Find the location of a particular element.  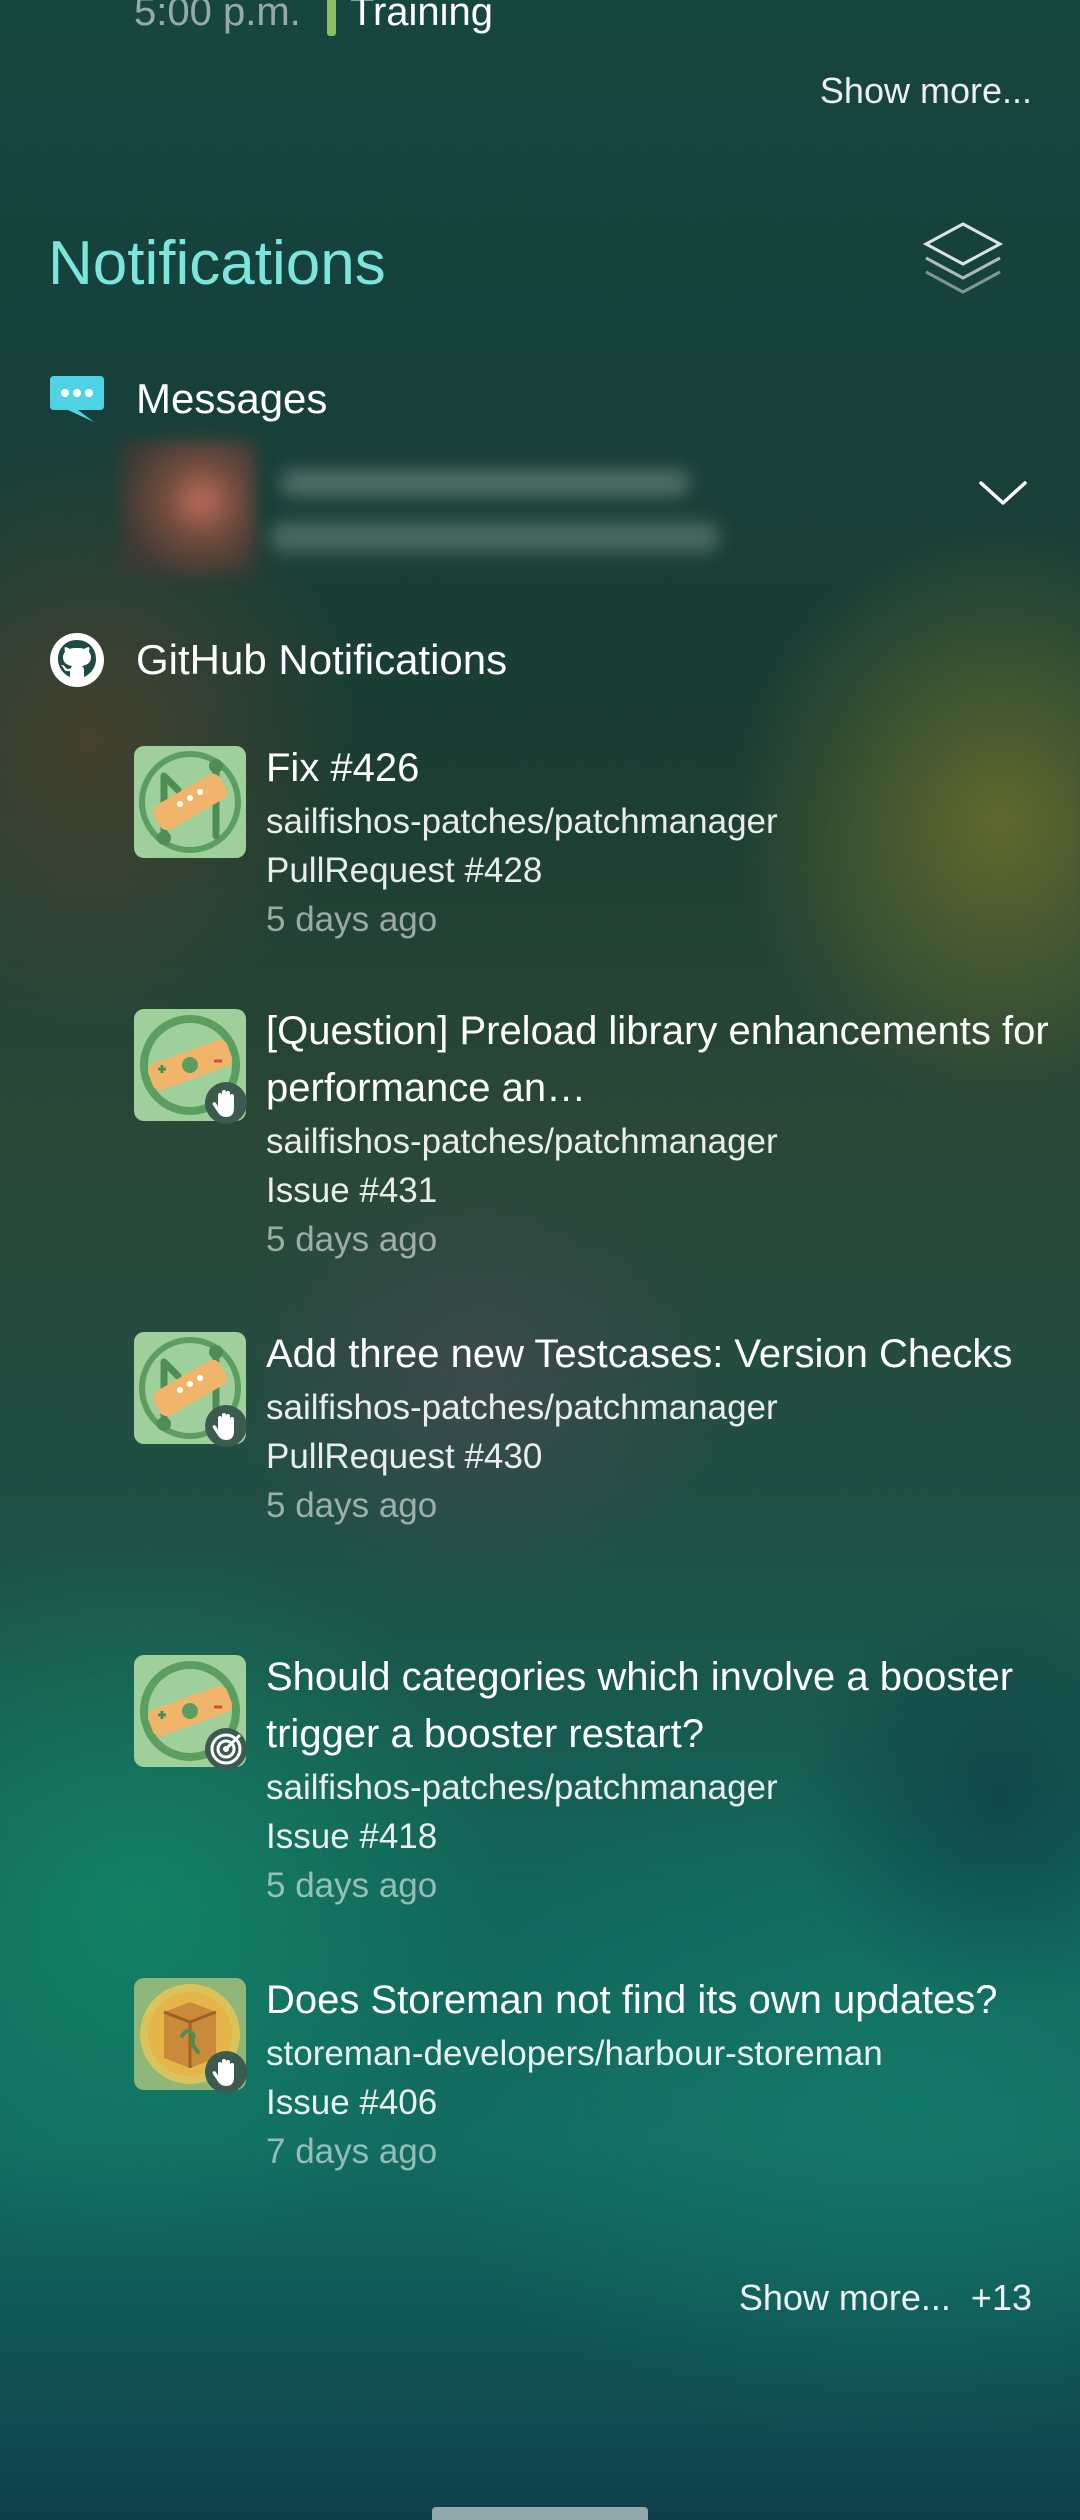

github-show-more-button: Show more... +13 is located at coordinates (885, 2298).